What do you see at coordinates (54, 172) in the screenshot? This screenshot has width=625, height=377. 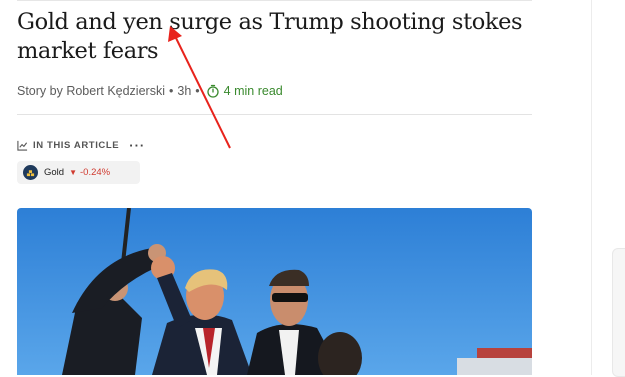 I see `ticker-name: Gold` at bounding box center [54, 172].